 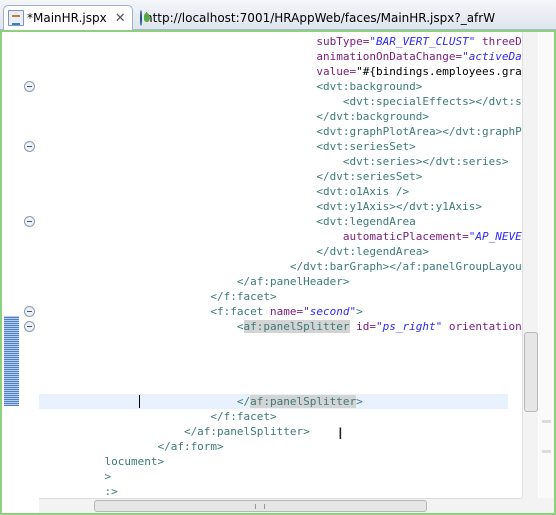 What do you see at coordinates (260, 206) in the screenshot?
I see `code-token: <dvt:y1Axis></dvt:y1Axis>` at bounding box center [260, 206].